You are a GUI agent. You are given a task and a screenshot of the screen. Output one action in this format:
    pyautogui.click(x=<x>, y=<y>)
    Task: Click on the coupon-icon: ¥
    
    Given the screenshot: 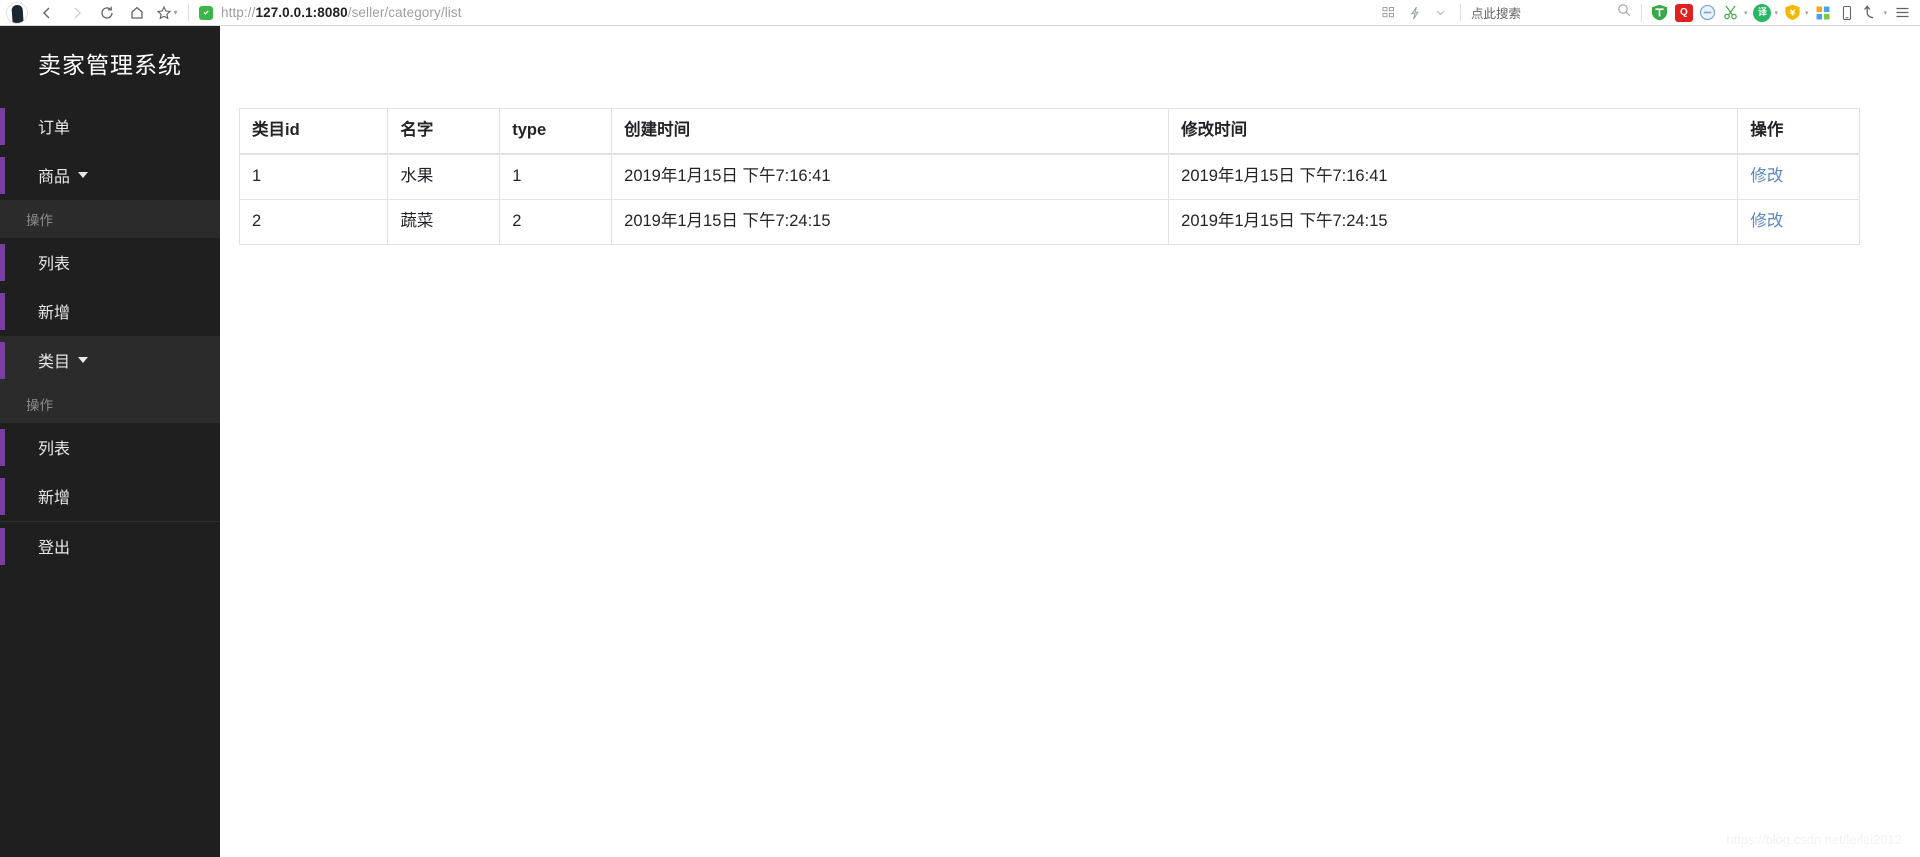 What is the action you would take?
    pyautogui.click(x=1793, y=13)
    